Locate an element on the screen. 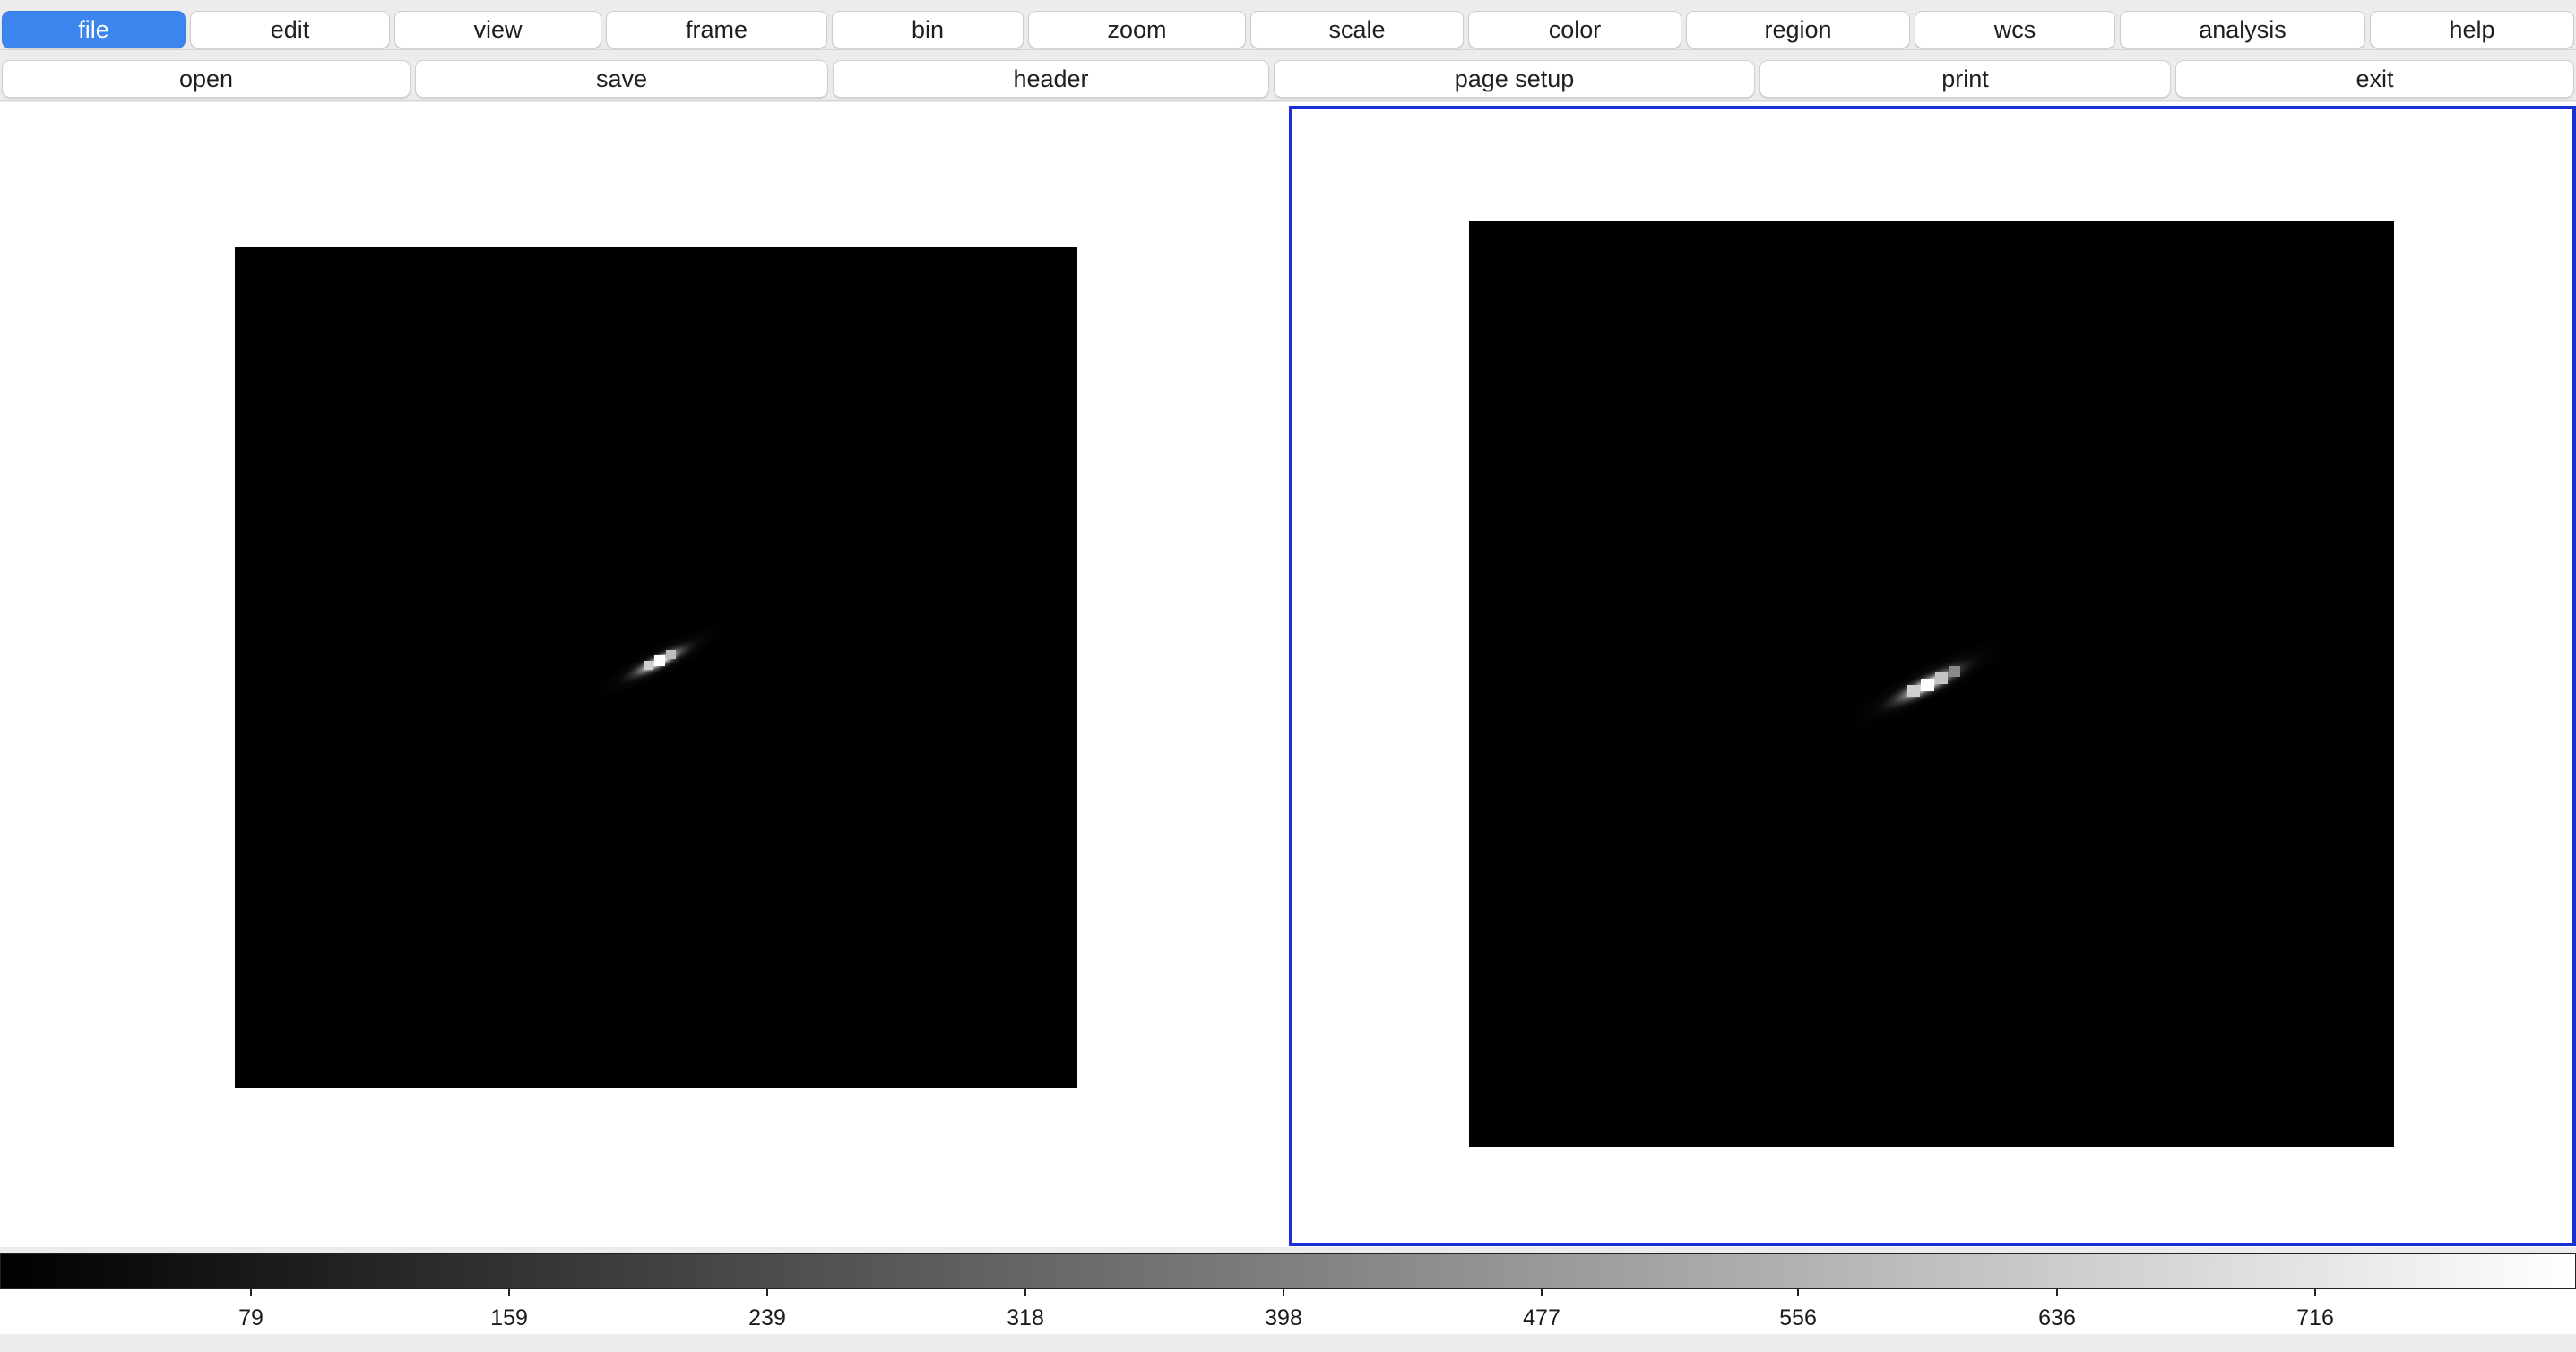  colorbar-tick-label: 716 is located at coordinates (2315, 1317).